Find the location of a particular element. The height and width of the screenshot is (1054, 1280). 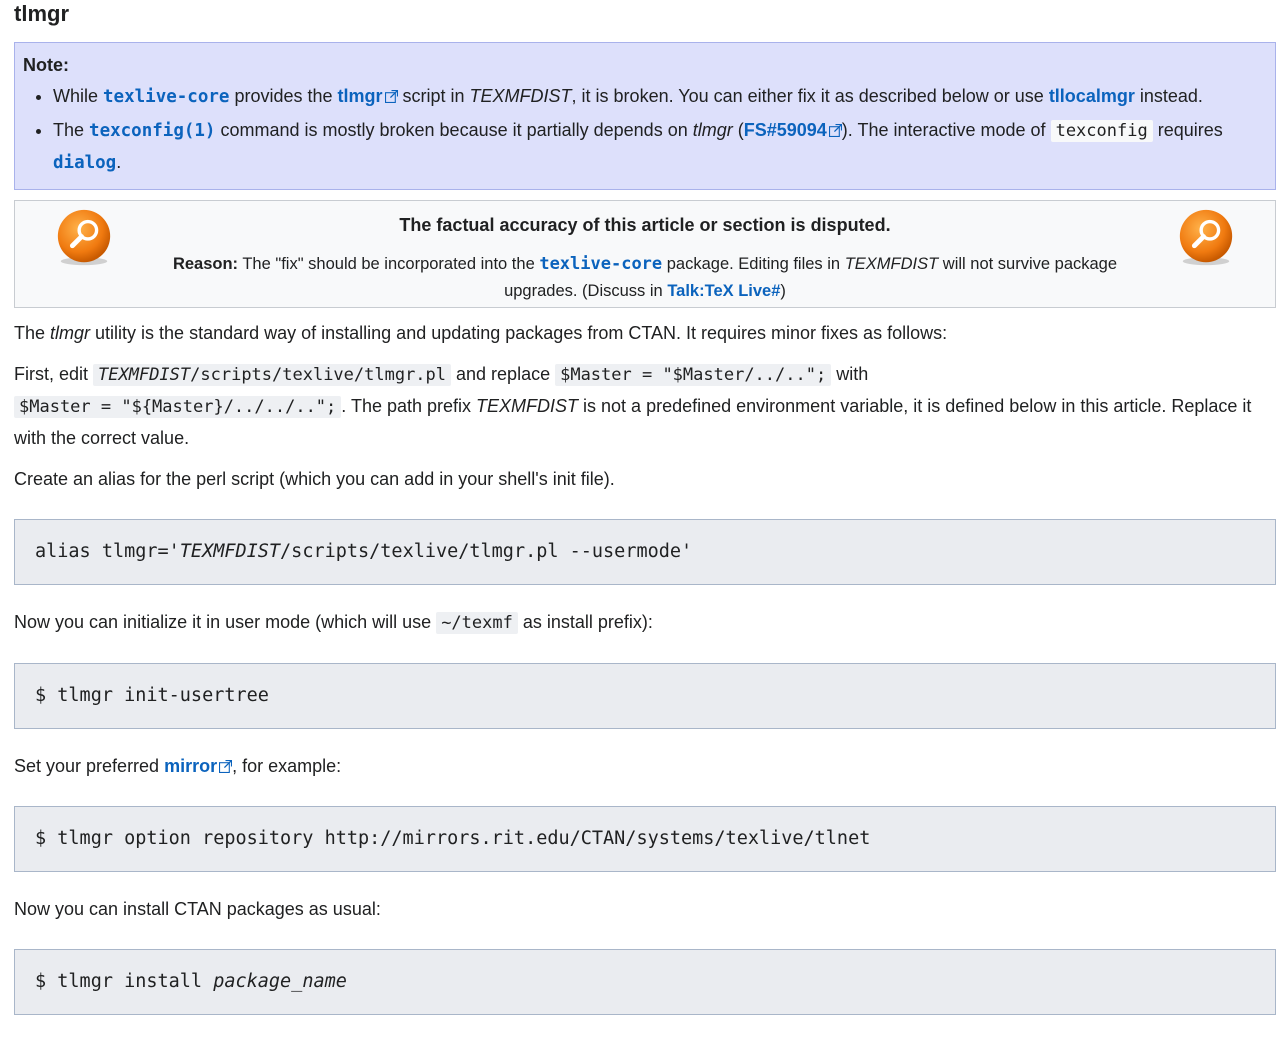

link-mirror: mirror is located at coordinates (198, 766).